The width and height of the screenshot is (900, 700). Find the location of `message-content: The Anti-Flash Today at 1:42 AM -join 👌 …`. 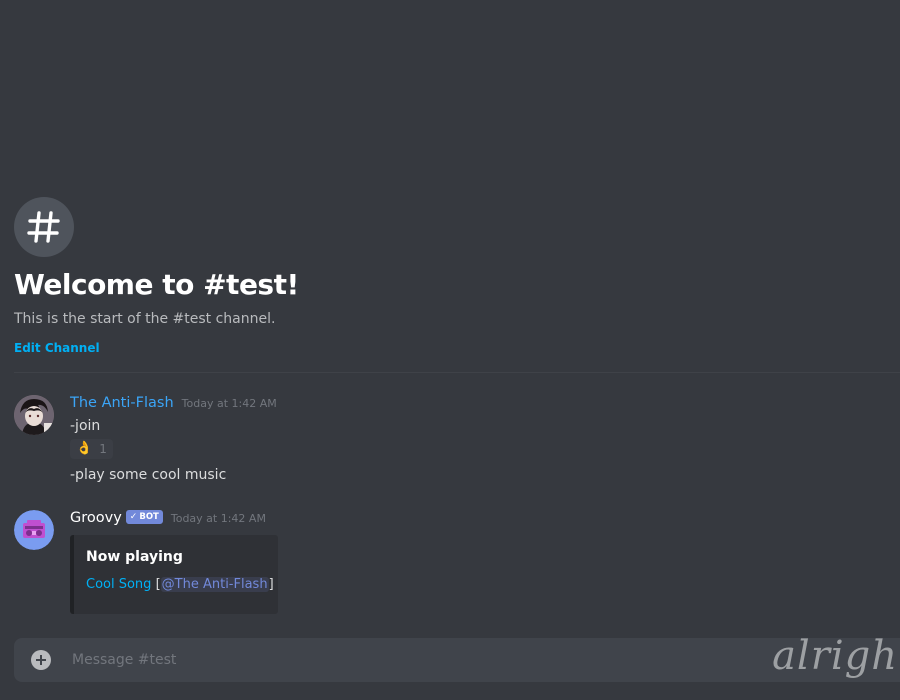

message-content: The Anti-Flash Today at 1:42 AM -join 👌 … is located at coordinates (477, 440).